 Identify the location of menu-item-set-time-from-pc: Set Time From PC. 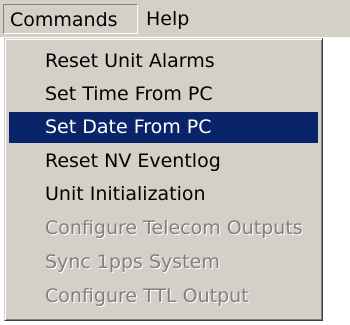
(163, 94).